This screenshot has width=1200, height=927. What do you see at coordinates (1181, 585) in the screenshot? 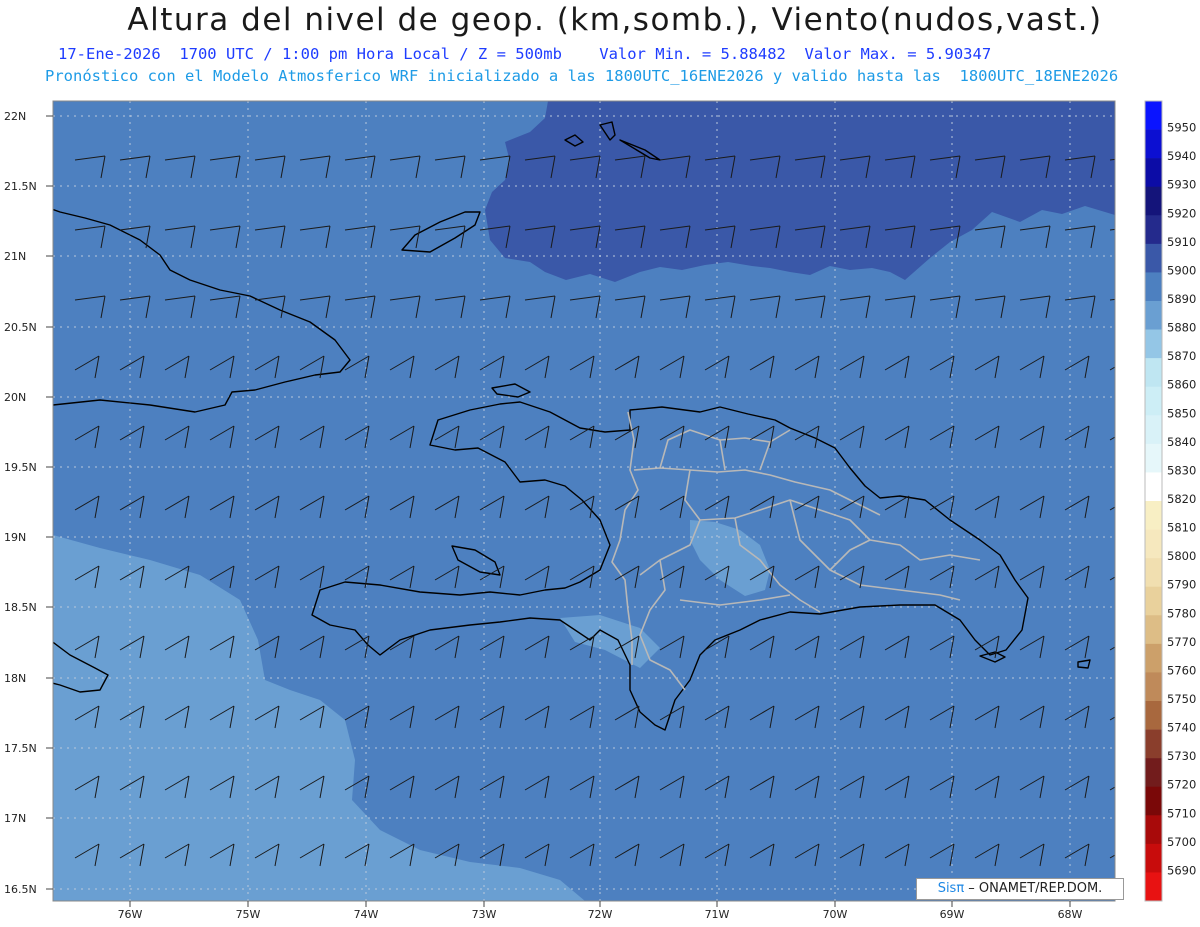
I see `colorbar-label: 5790` at bounding box center [1181, 585].